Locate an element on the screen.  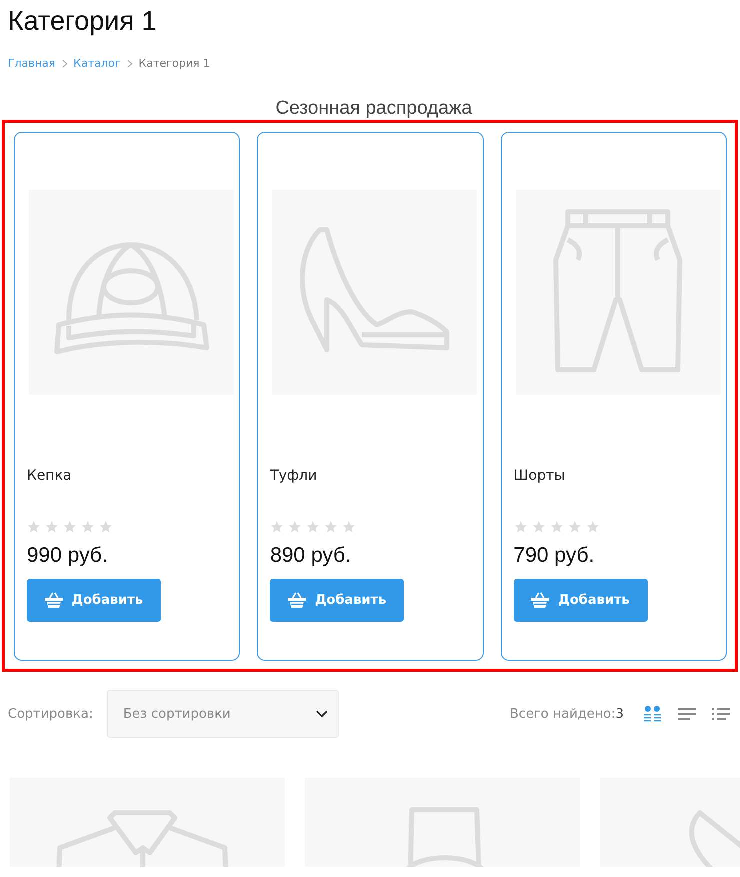
shirt-icon is located at coordinates (143, 838).